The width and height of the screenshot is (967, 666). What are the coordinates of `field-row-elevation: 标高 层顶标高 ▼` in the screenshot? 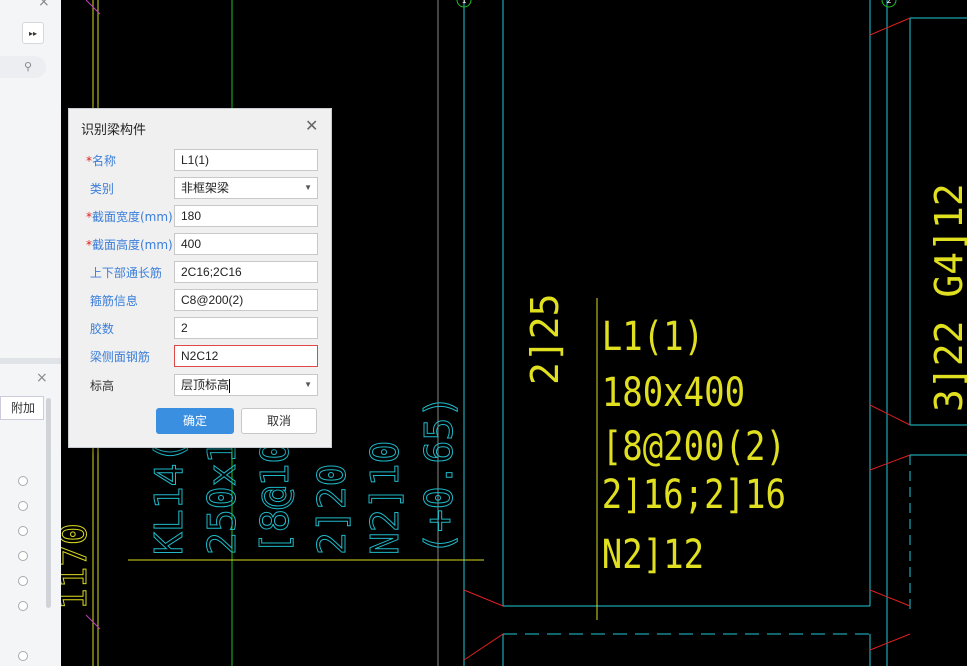 It's located at (200, 385).